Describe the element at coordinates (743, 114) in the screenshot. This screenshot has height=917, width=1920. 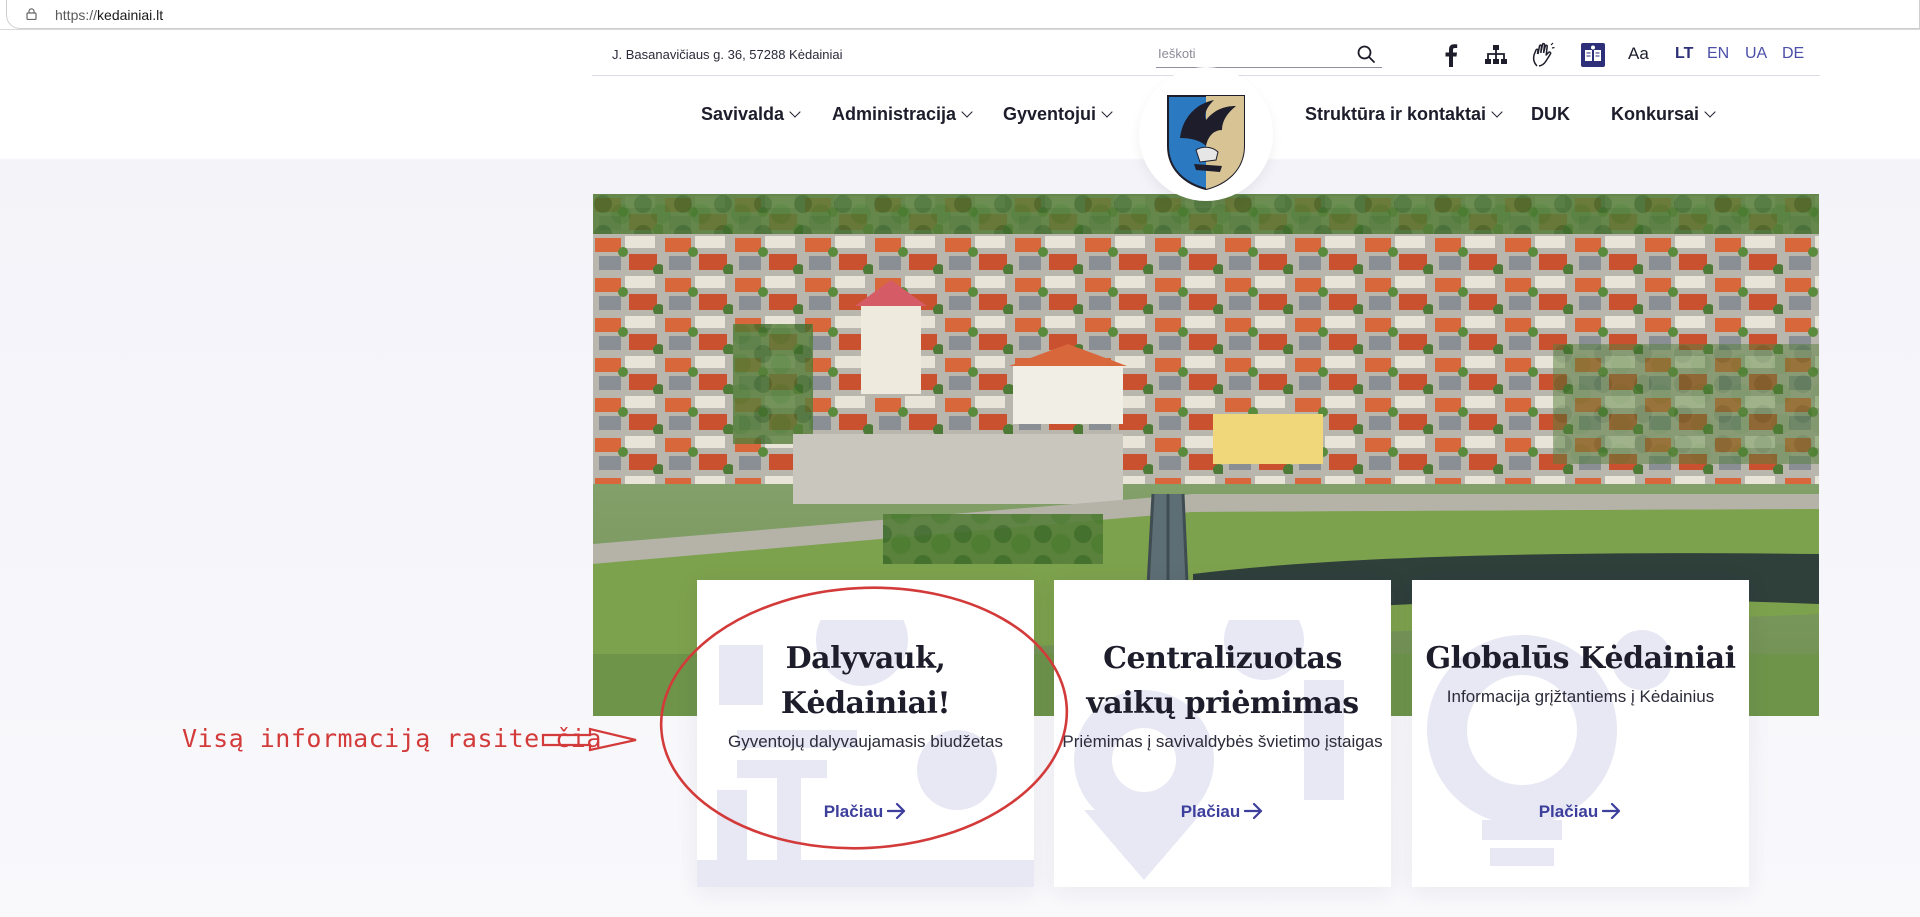
I see `nav-label: Savivalda` at that location.